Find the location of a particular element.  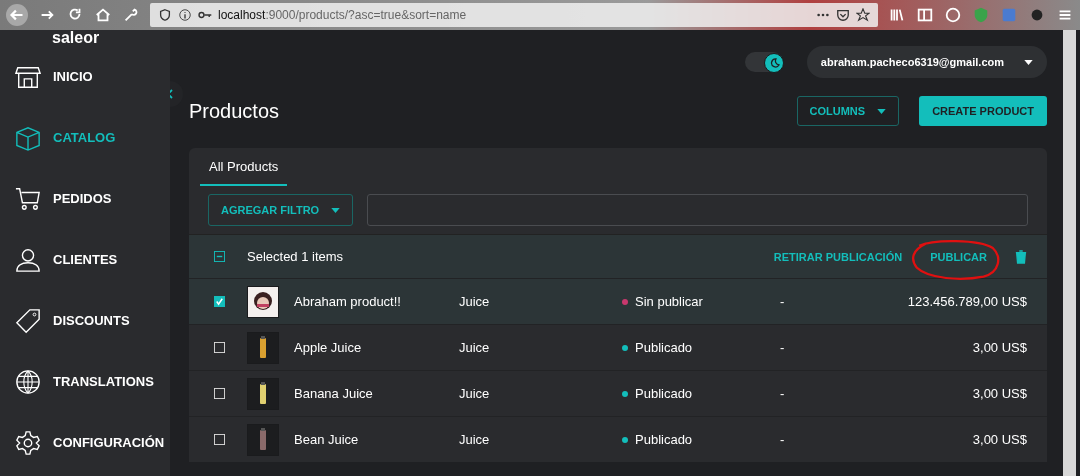

sidebar-item: DISCOUNTS is located at coordinates (92, 320).